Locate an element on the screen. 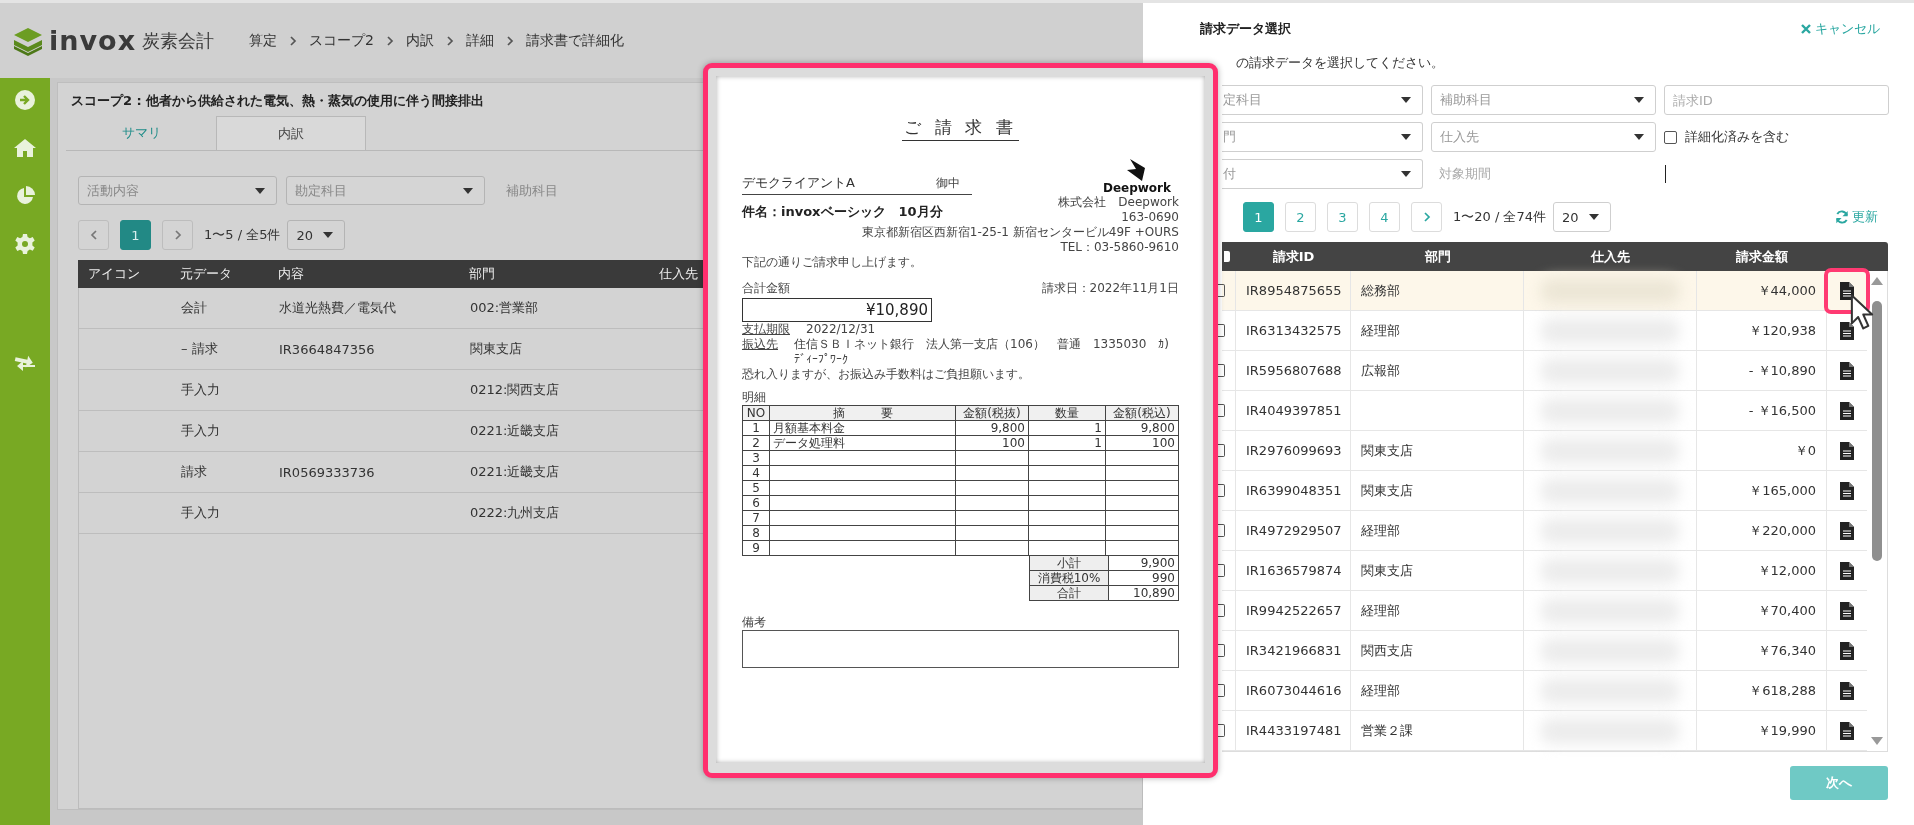 Image resolution: width=1914 pixels, height=825 pixels. table-cell: IR3664847356 is located at coordinates (327, 349).